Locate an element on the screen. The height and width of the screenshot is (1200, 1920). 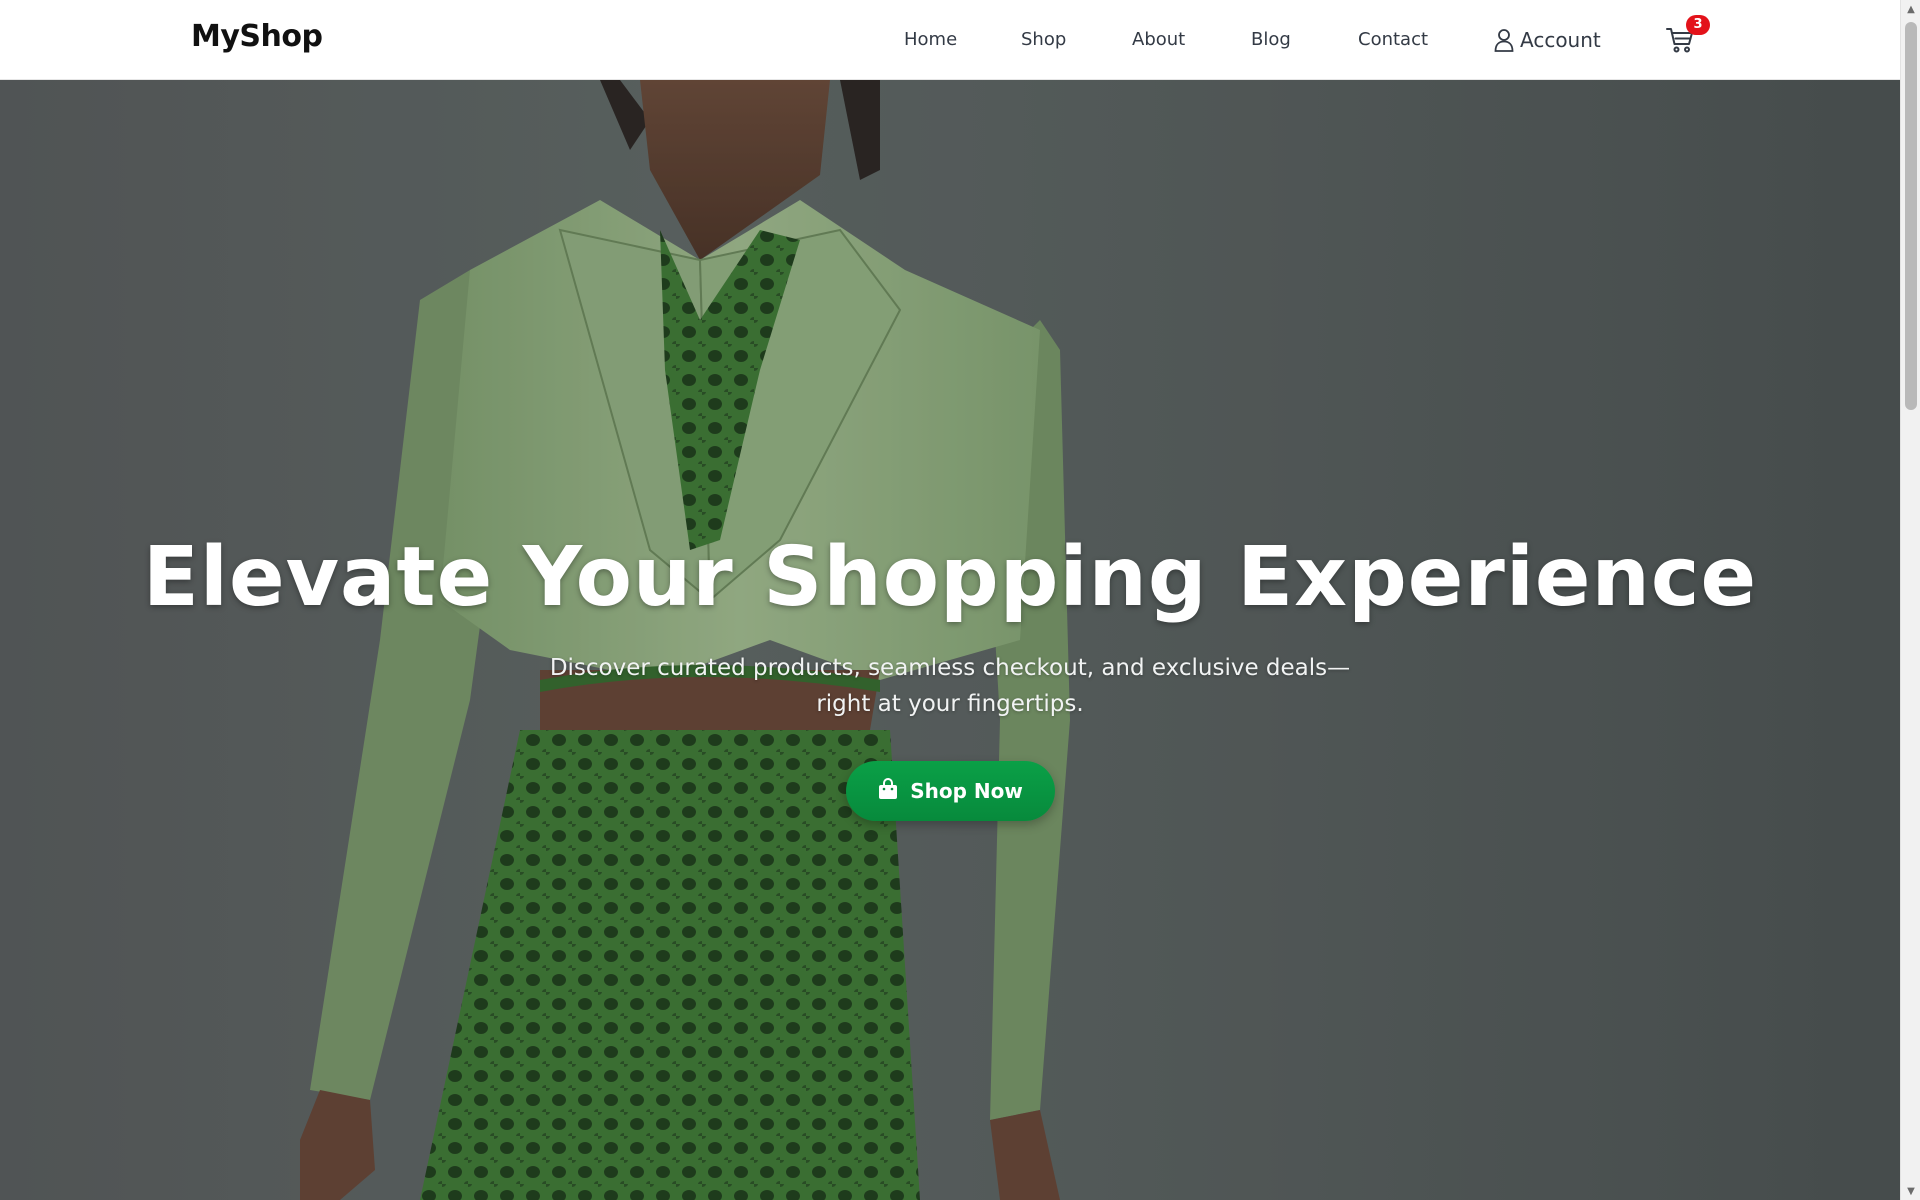
shop-now-label: Shop Now is located at coordinates (966, 791).